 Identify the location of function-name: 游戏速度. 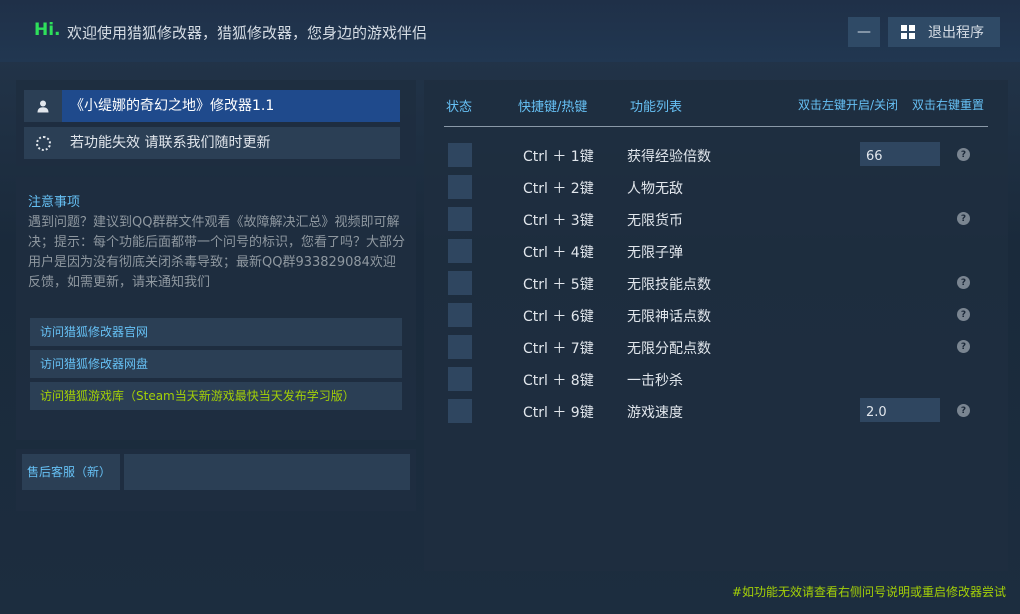
(655, 413).